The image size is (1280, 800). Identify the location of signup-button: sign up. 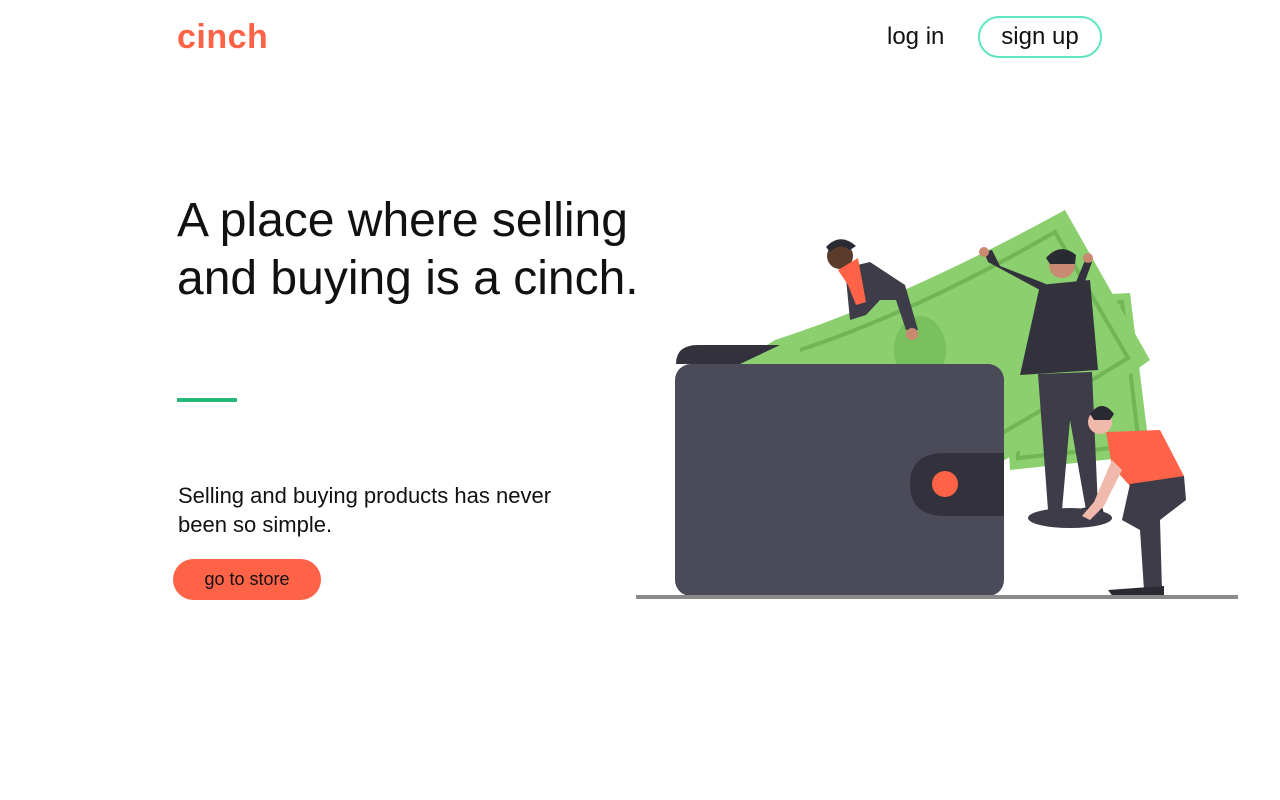
(1040, 37).